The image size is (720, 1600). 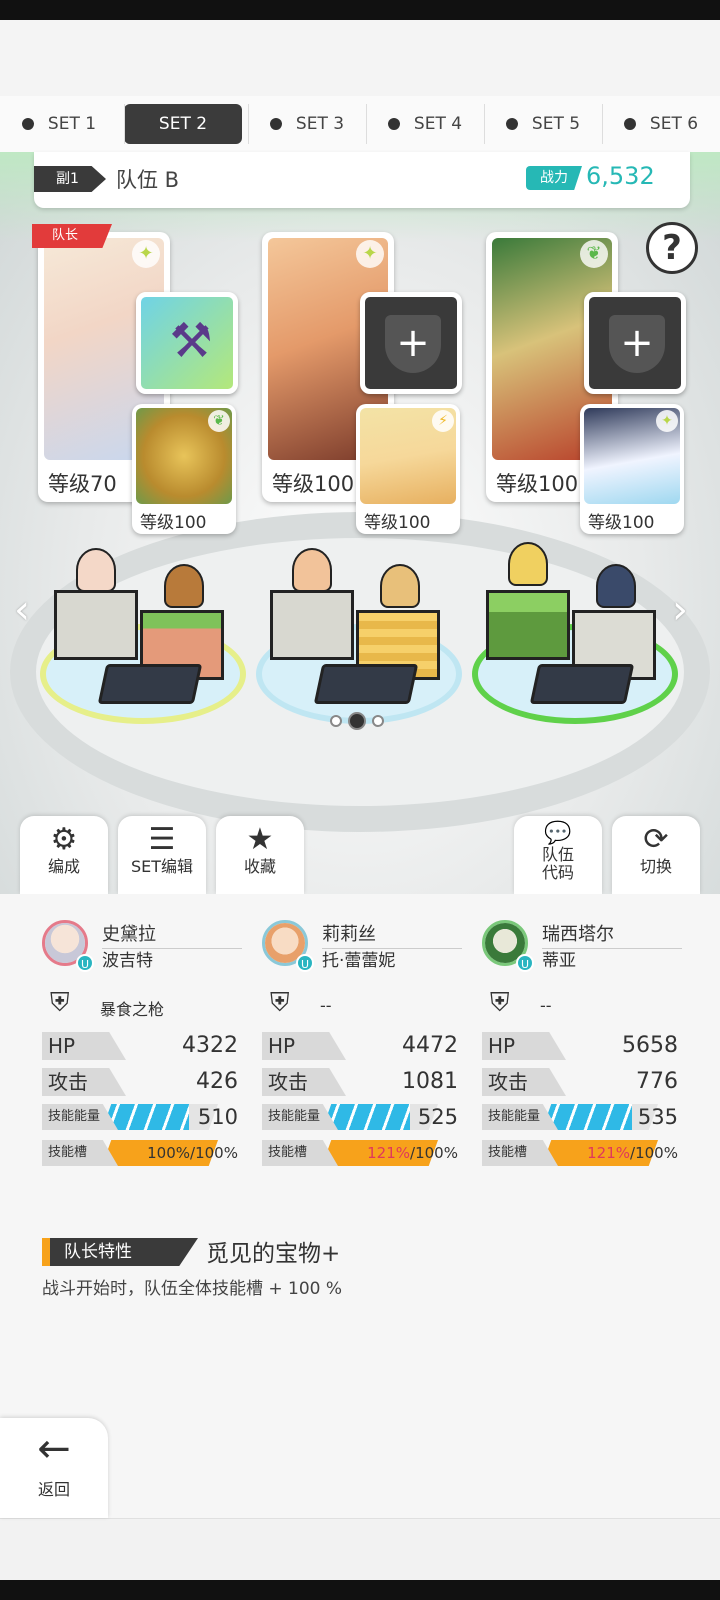 What do you see at coordinates (259, 866) in the screenshot?
I see `favorite-label: 收藏` at bounding box center [259, 866].